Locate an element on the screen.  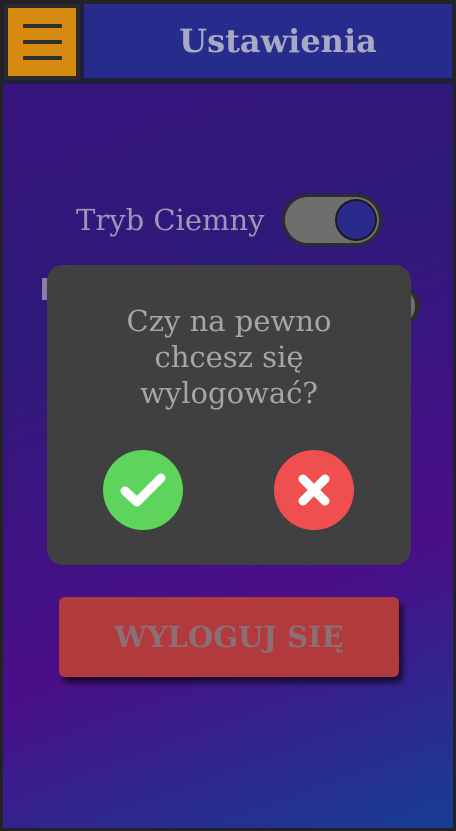
dialog-question: Czy na pewno chcesz się wylogować? is located at coordinates (229, 357).